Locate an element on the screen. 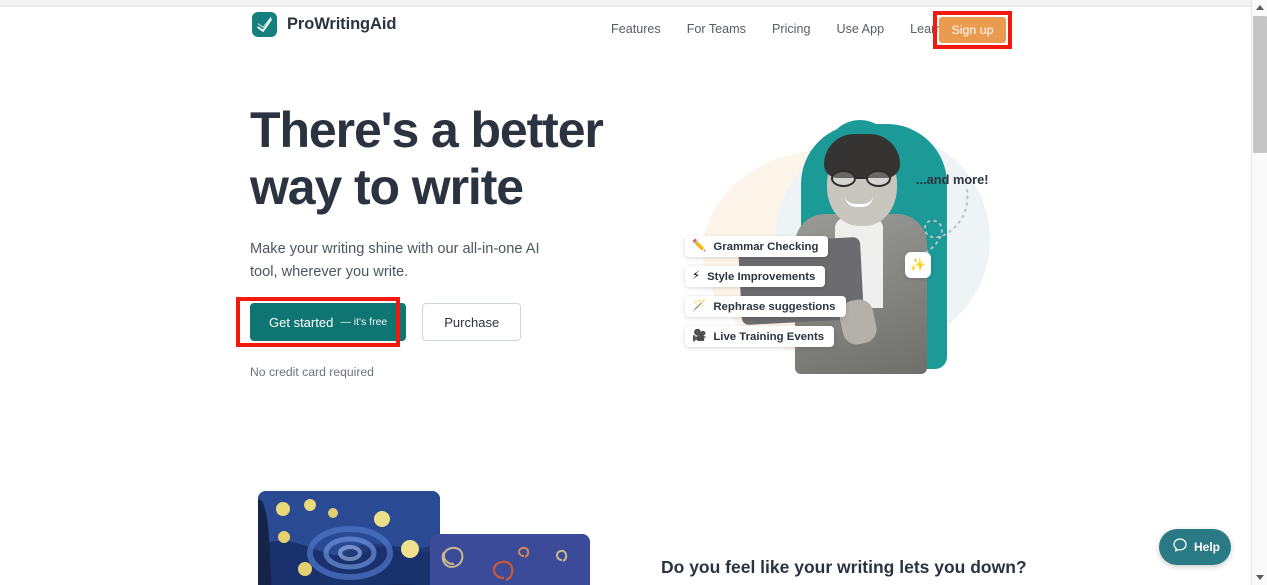 This screenshot has width=1267, height=585. get-started-label: Get started is located at coordinates (301, 322).